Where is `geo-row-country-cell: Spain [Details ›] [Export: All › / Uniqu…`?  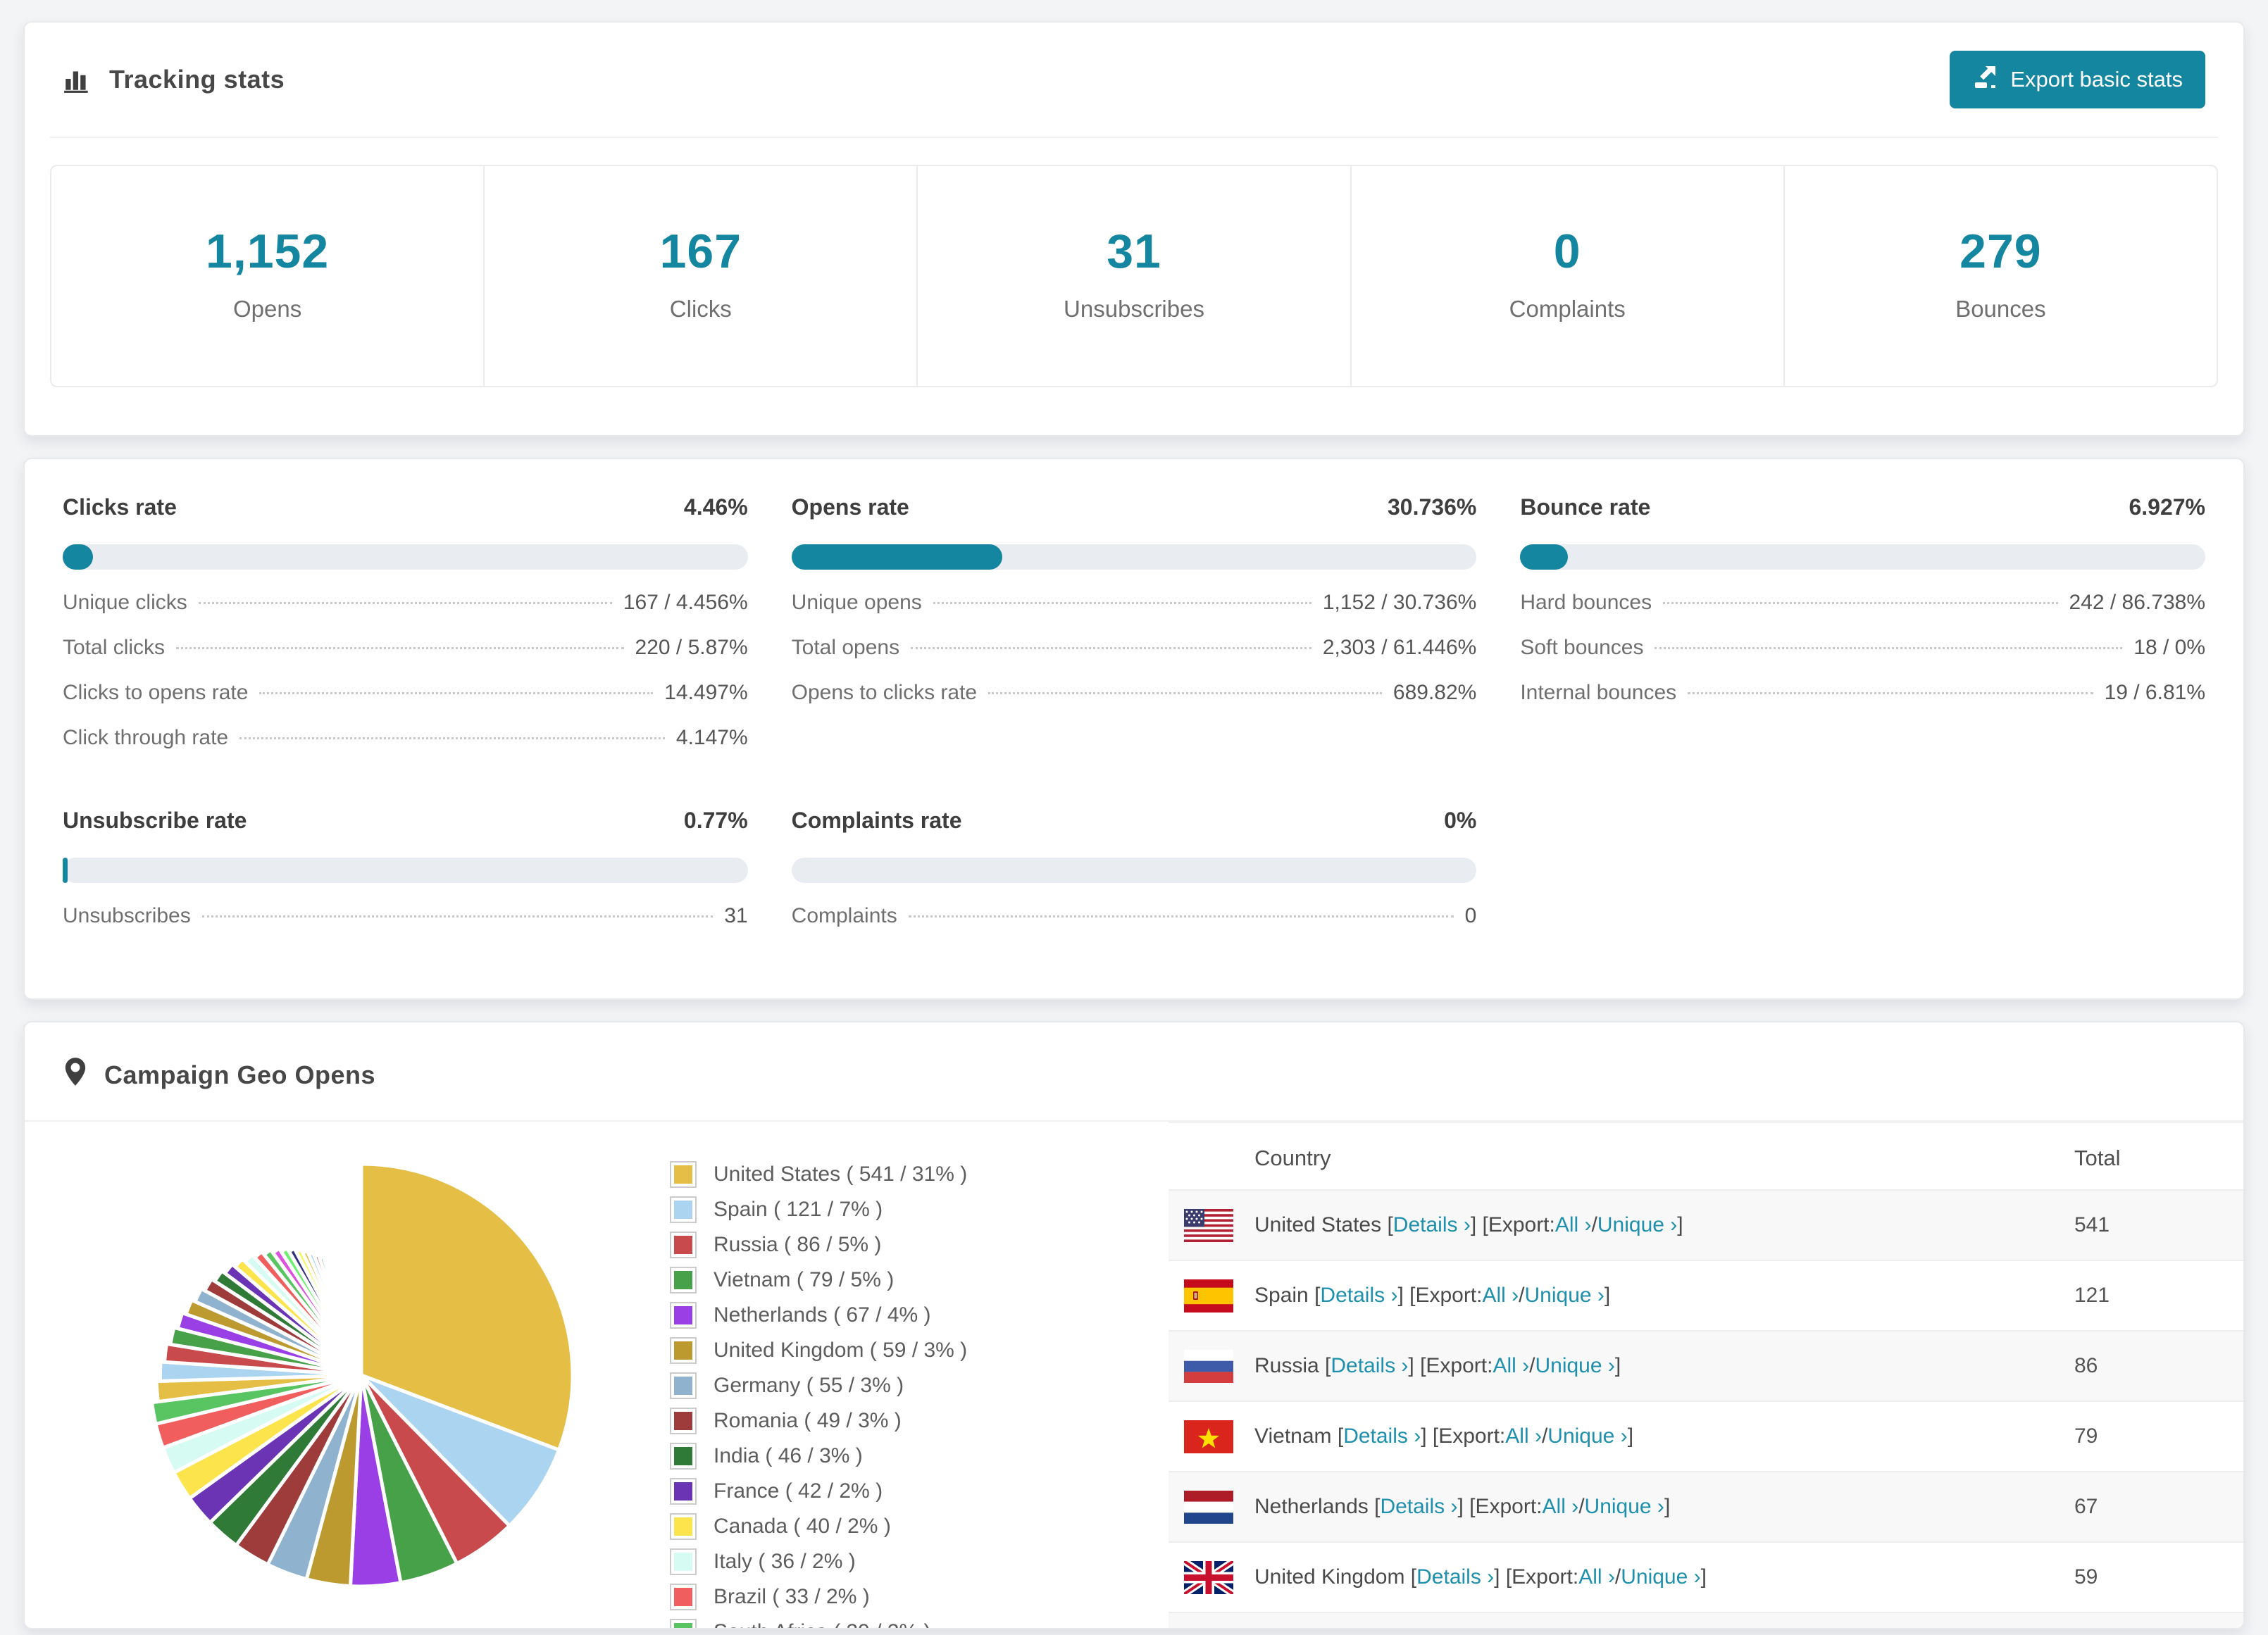
geo-row-country-cell: Spain [Details ›] [Export: All › / Uniqu… is located at coordinates (1621, 1296).